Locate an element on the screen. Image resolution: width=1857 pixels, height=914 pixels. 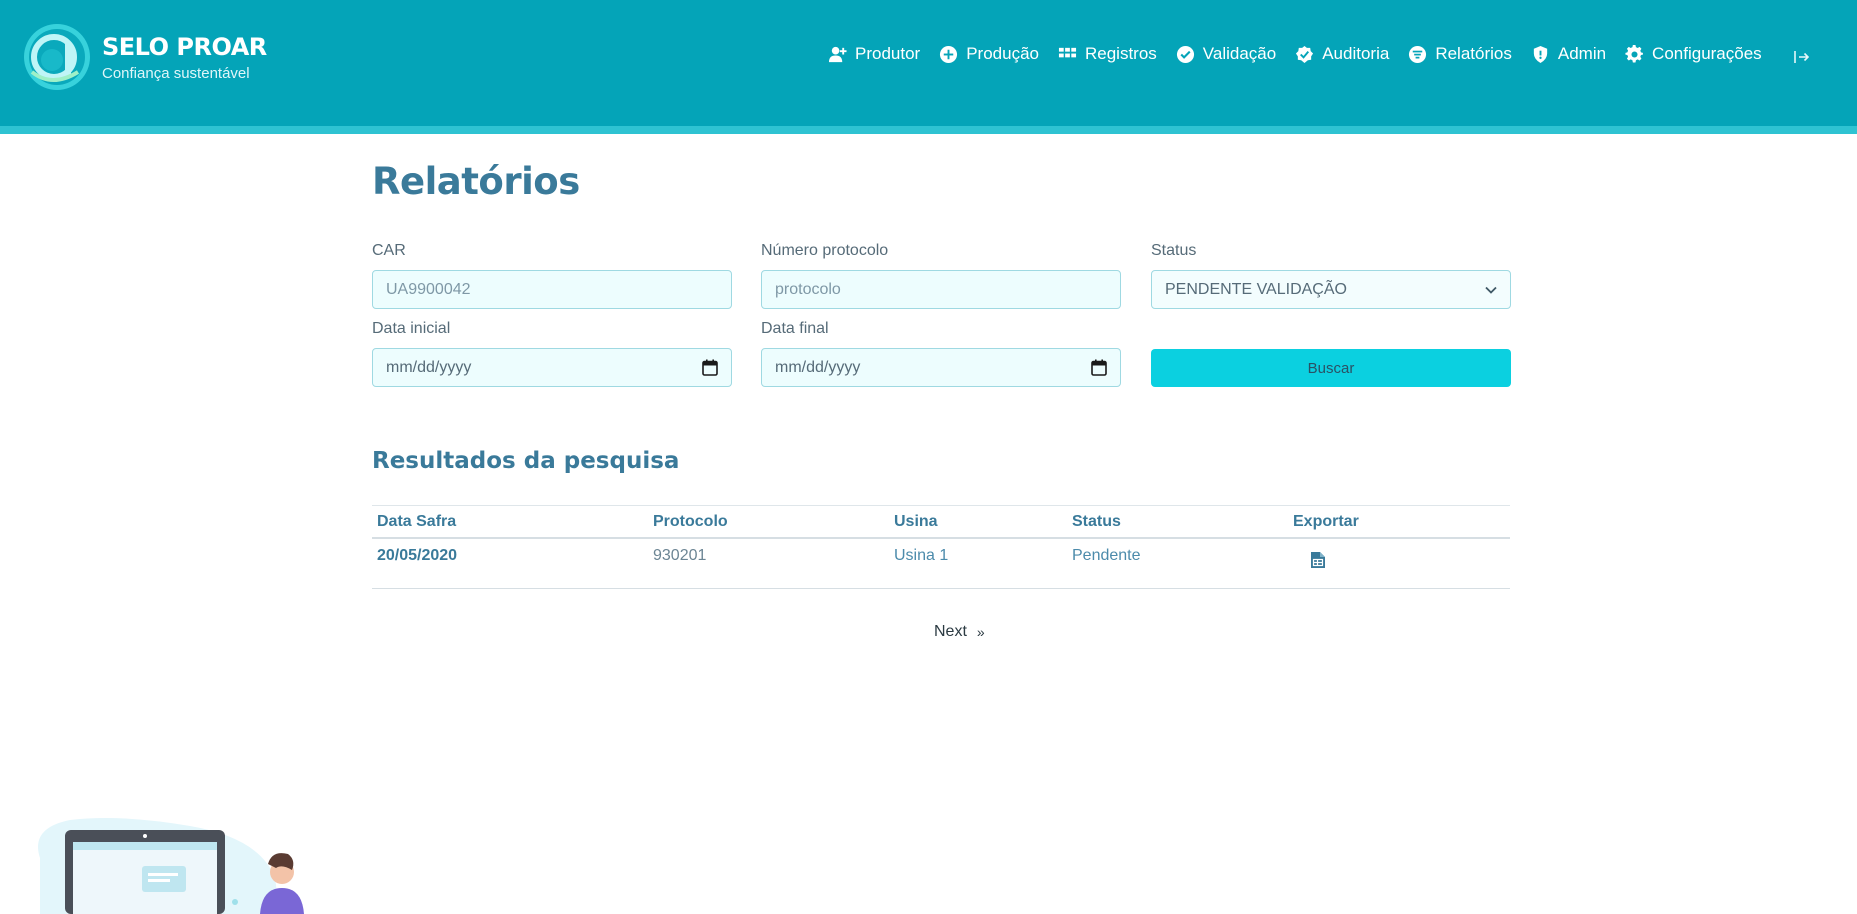
nav-item-configuracoes: Configurações is located at coordinates (1693, 54).